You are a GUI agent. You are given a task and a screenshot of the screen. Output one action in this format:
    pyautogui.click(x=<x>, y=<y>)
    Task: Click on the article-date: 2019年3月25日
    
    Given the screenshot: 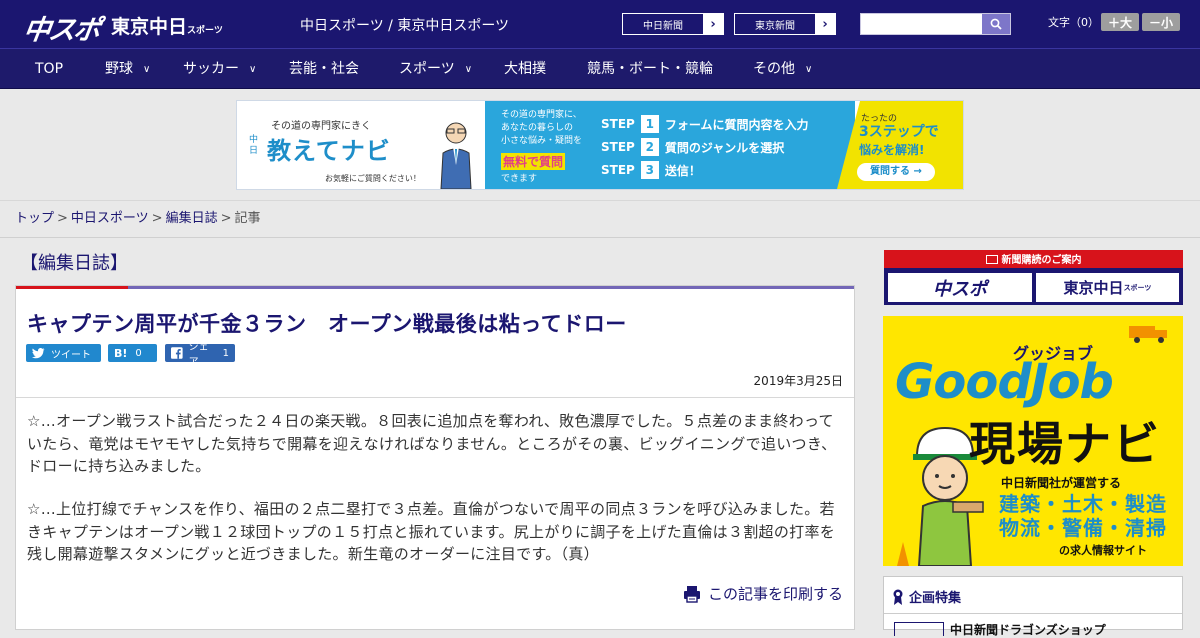 What is the action you would take?
    pyautogui.click(x=798, y=381)
    